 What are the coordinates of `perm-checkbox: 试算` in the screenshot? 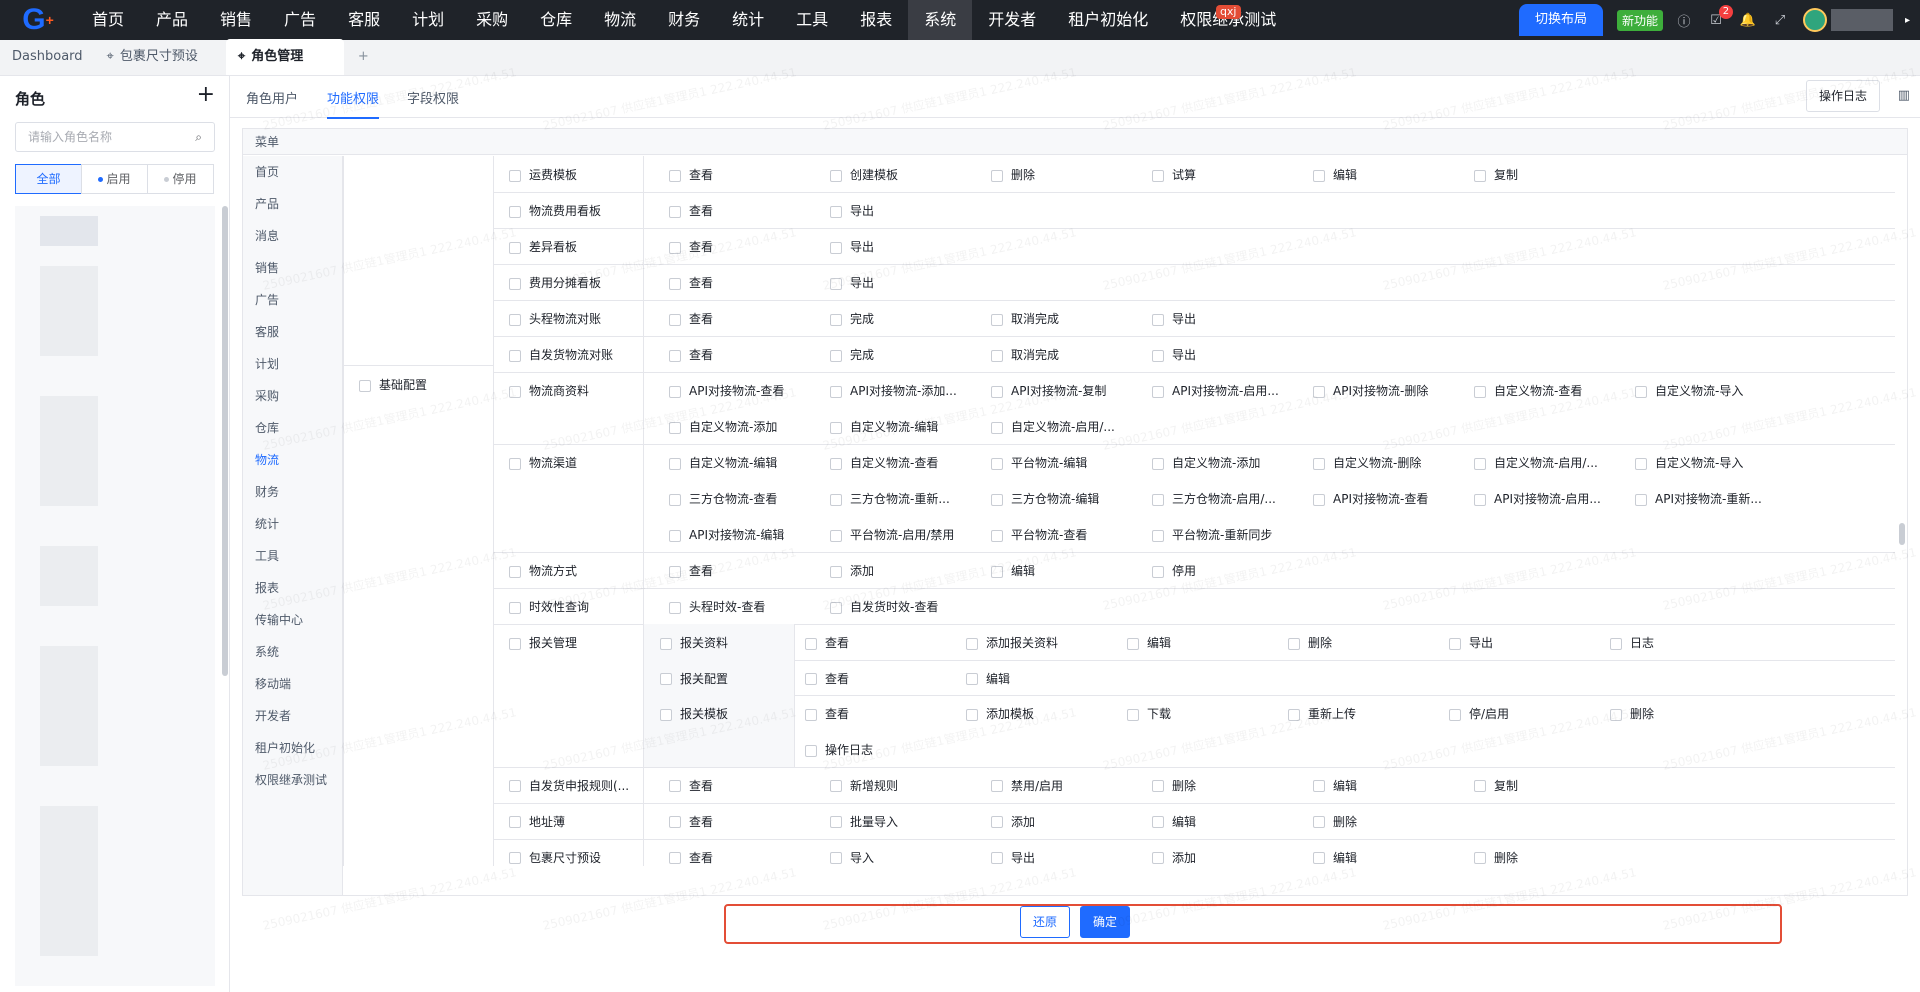 It's located at (1174, 174).